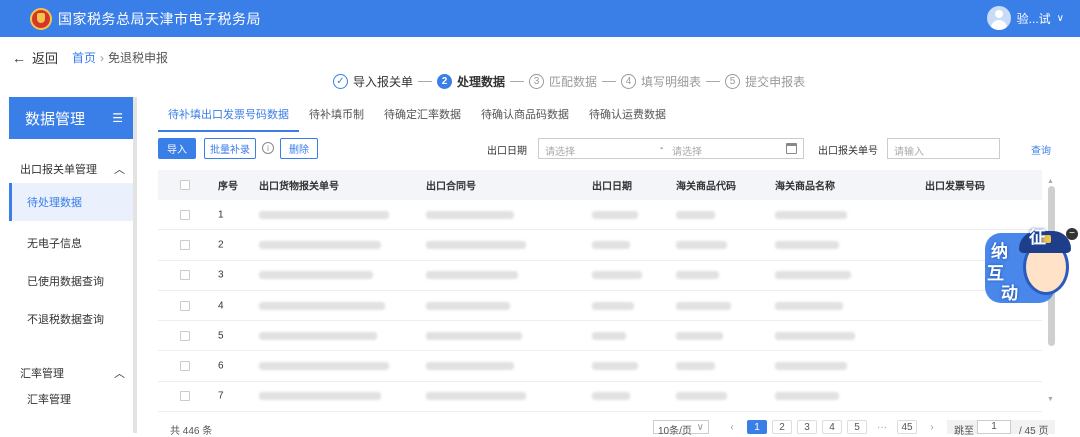 The height and width of the screenshot is (437, 1080). Describe the element at coordinates (932, 427) in the screenshot. I see `next-page-button: ›` at that location.